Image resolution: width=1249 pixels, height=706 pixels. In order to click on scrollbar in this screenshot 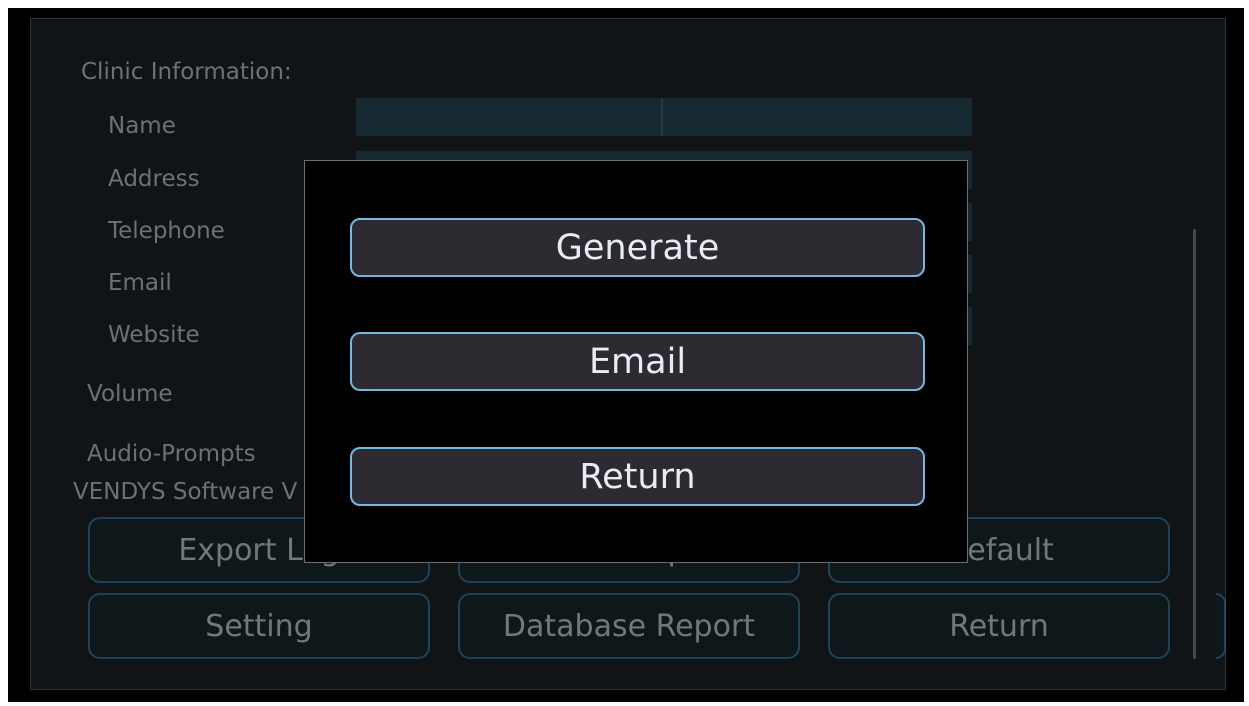, I will do `click(1194, 444)`.